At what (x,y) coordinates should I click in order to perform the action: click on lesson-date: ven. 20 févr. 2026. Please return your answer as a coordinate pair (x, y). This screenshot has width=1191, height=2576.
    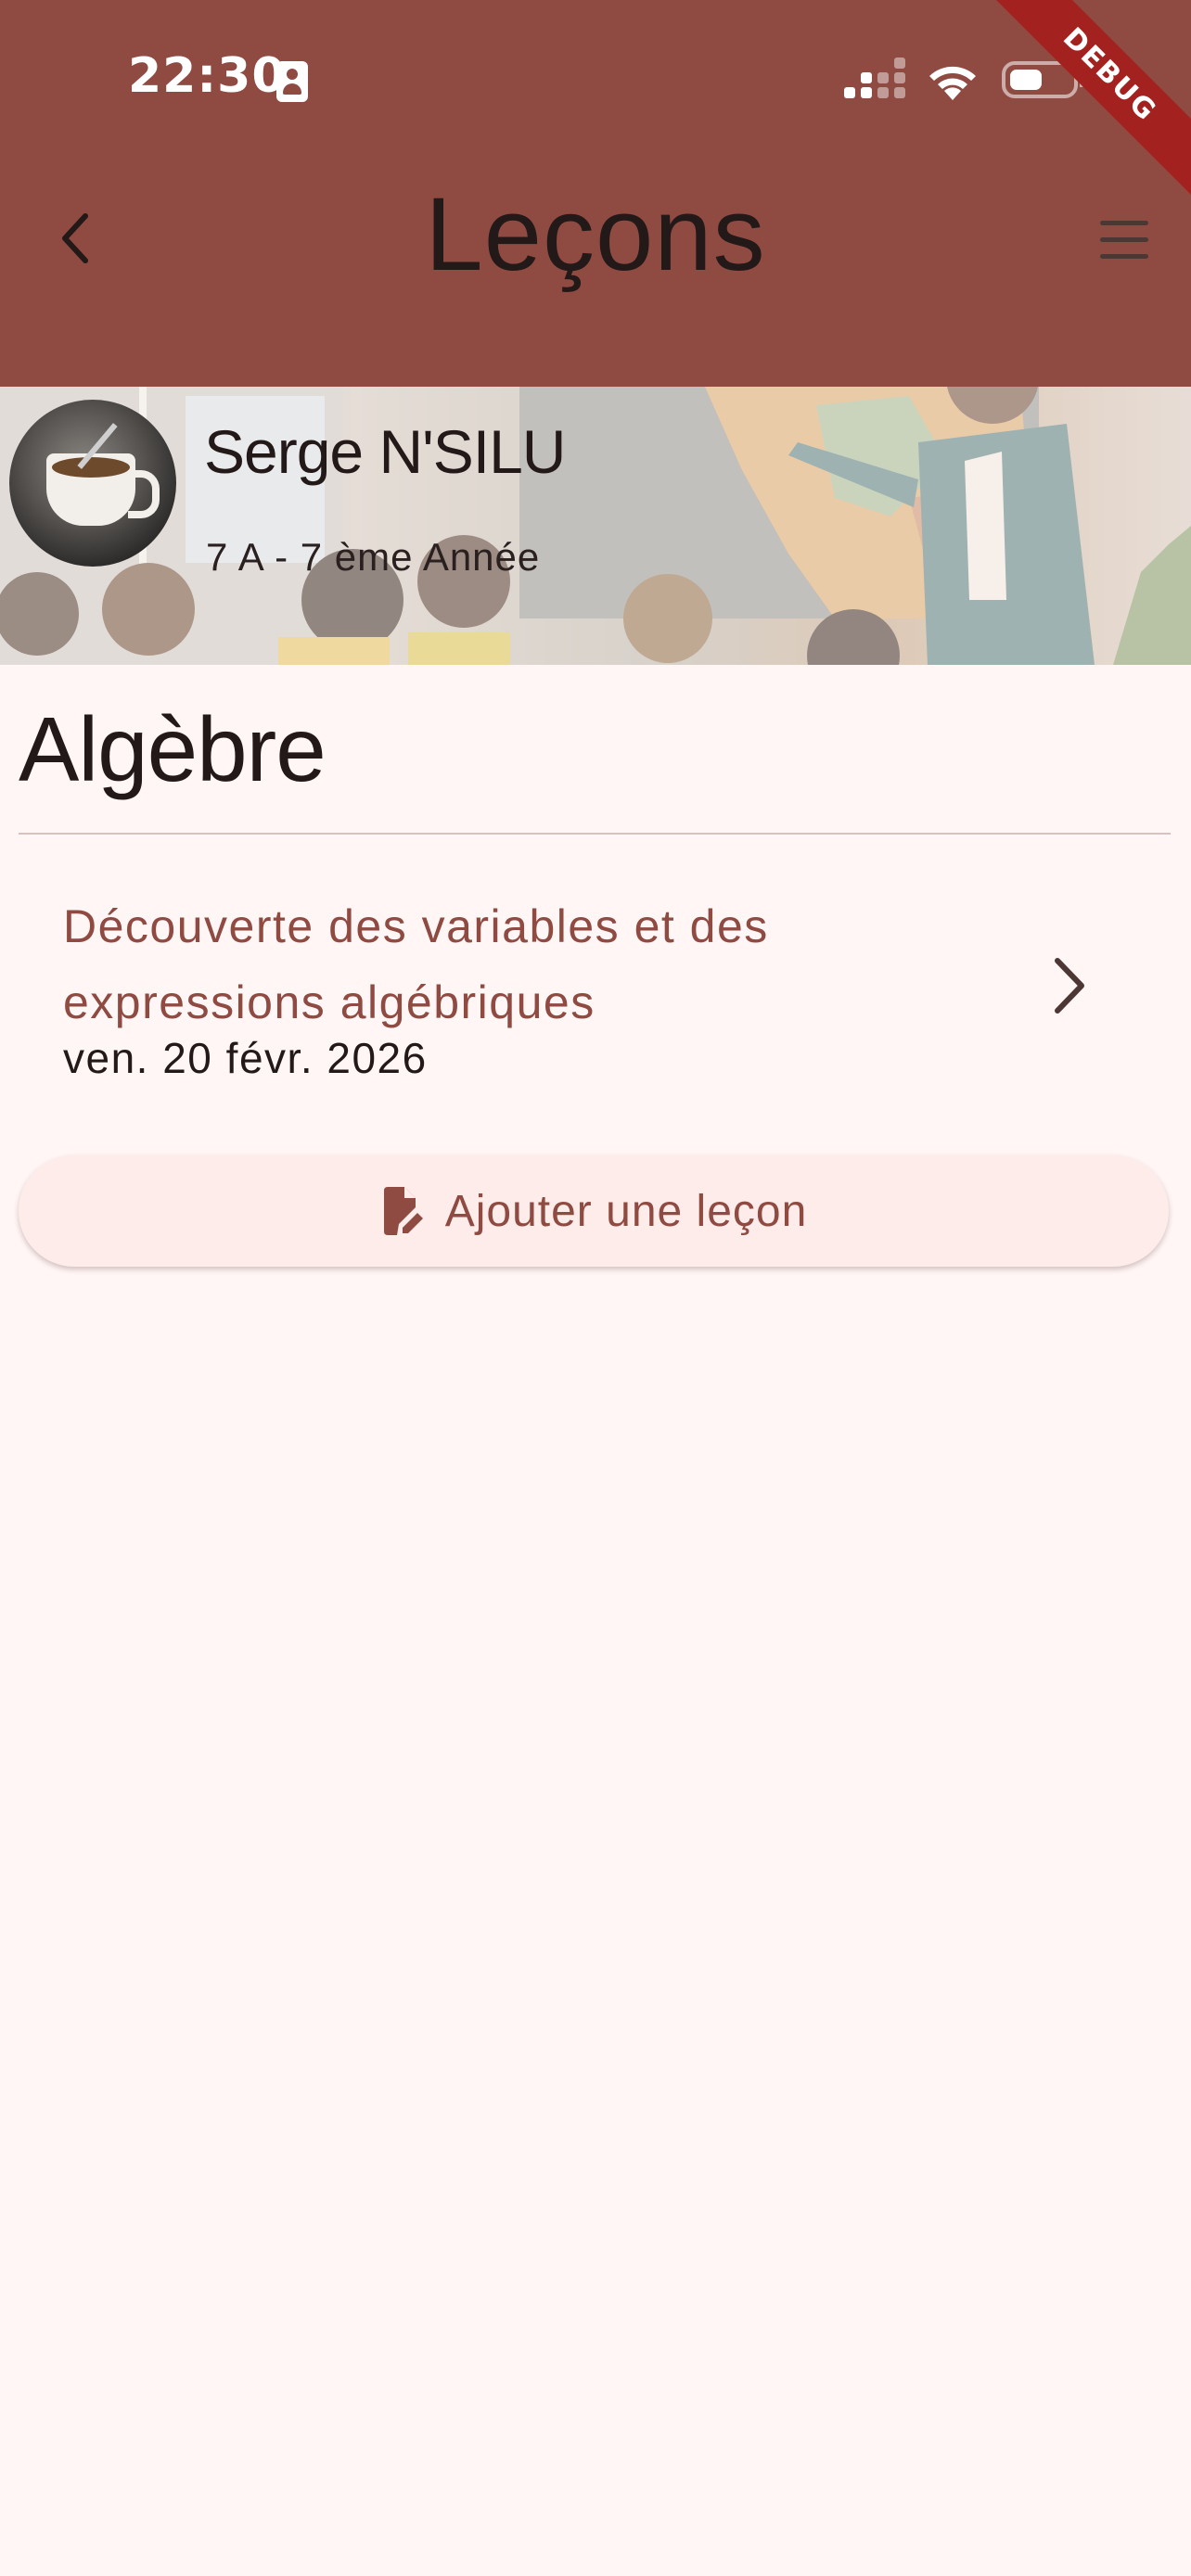
    Looking at the image, I should click on (246, 1058).